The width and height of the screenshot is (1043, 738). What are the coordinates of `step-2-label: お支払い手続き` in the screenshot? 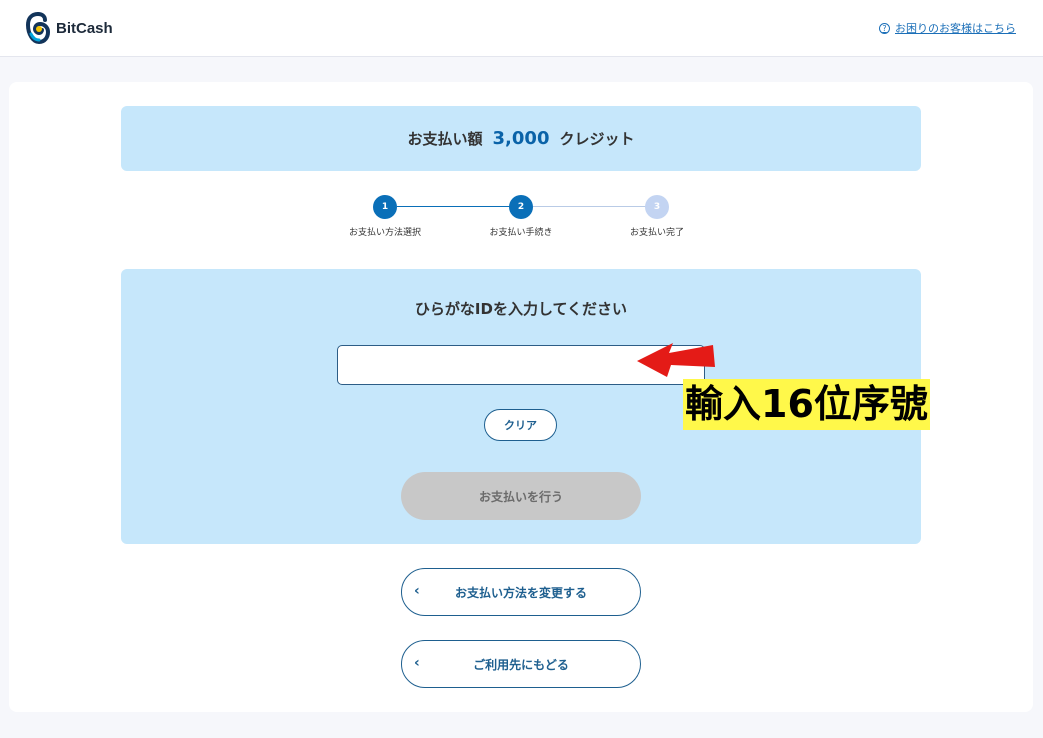 It's located at (521, 233).